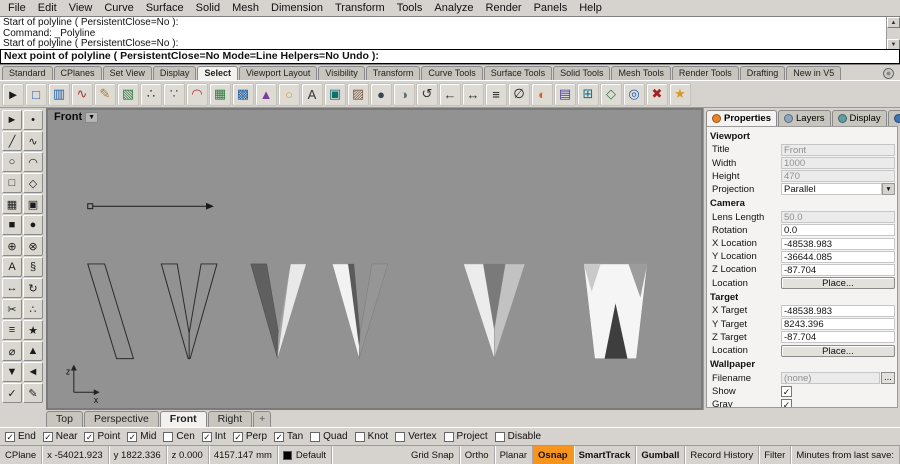  I want to click on select-point-clouds-icon: ∵, so click(174, 94).